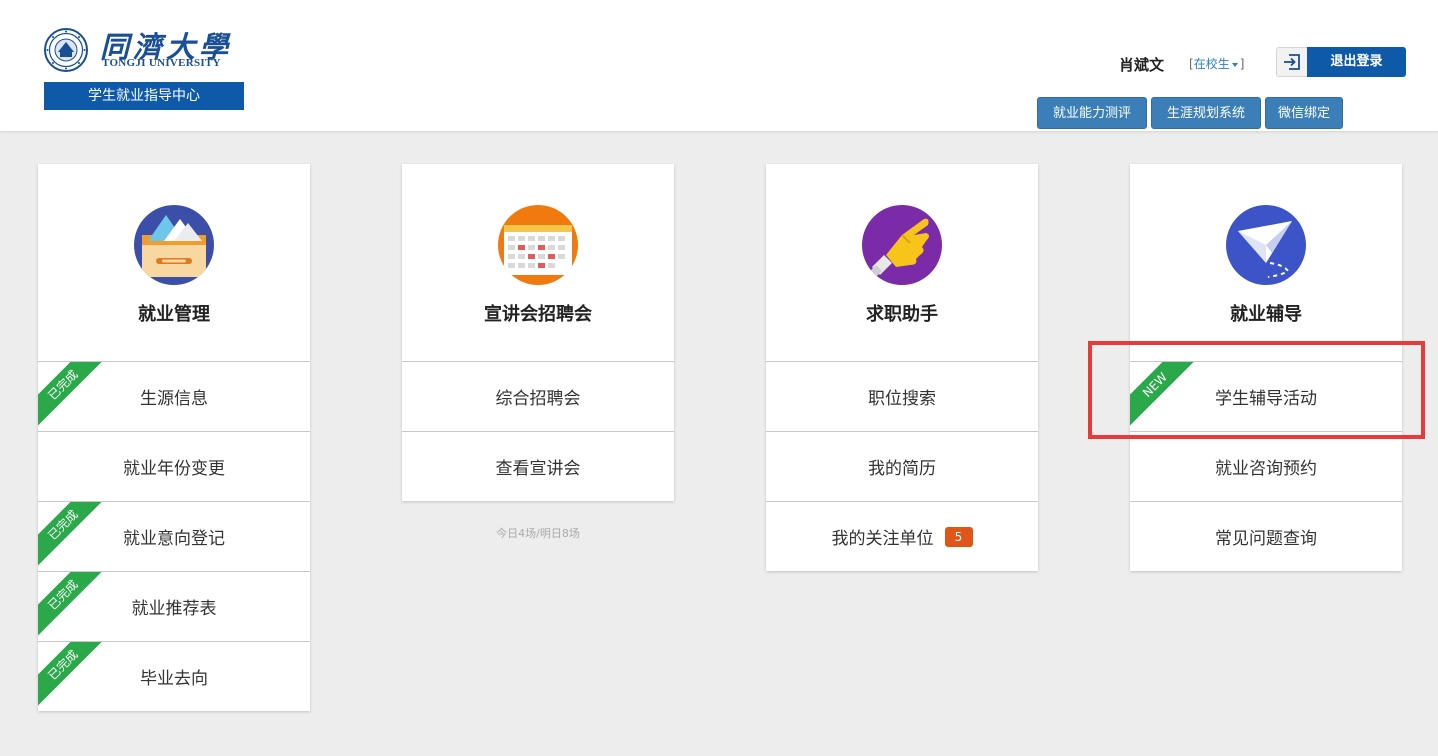 The image size is (1438, 756). I want to click on card-head: 就业辅导, so click(1266, 262).